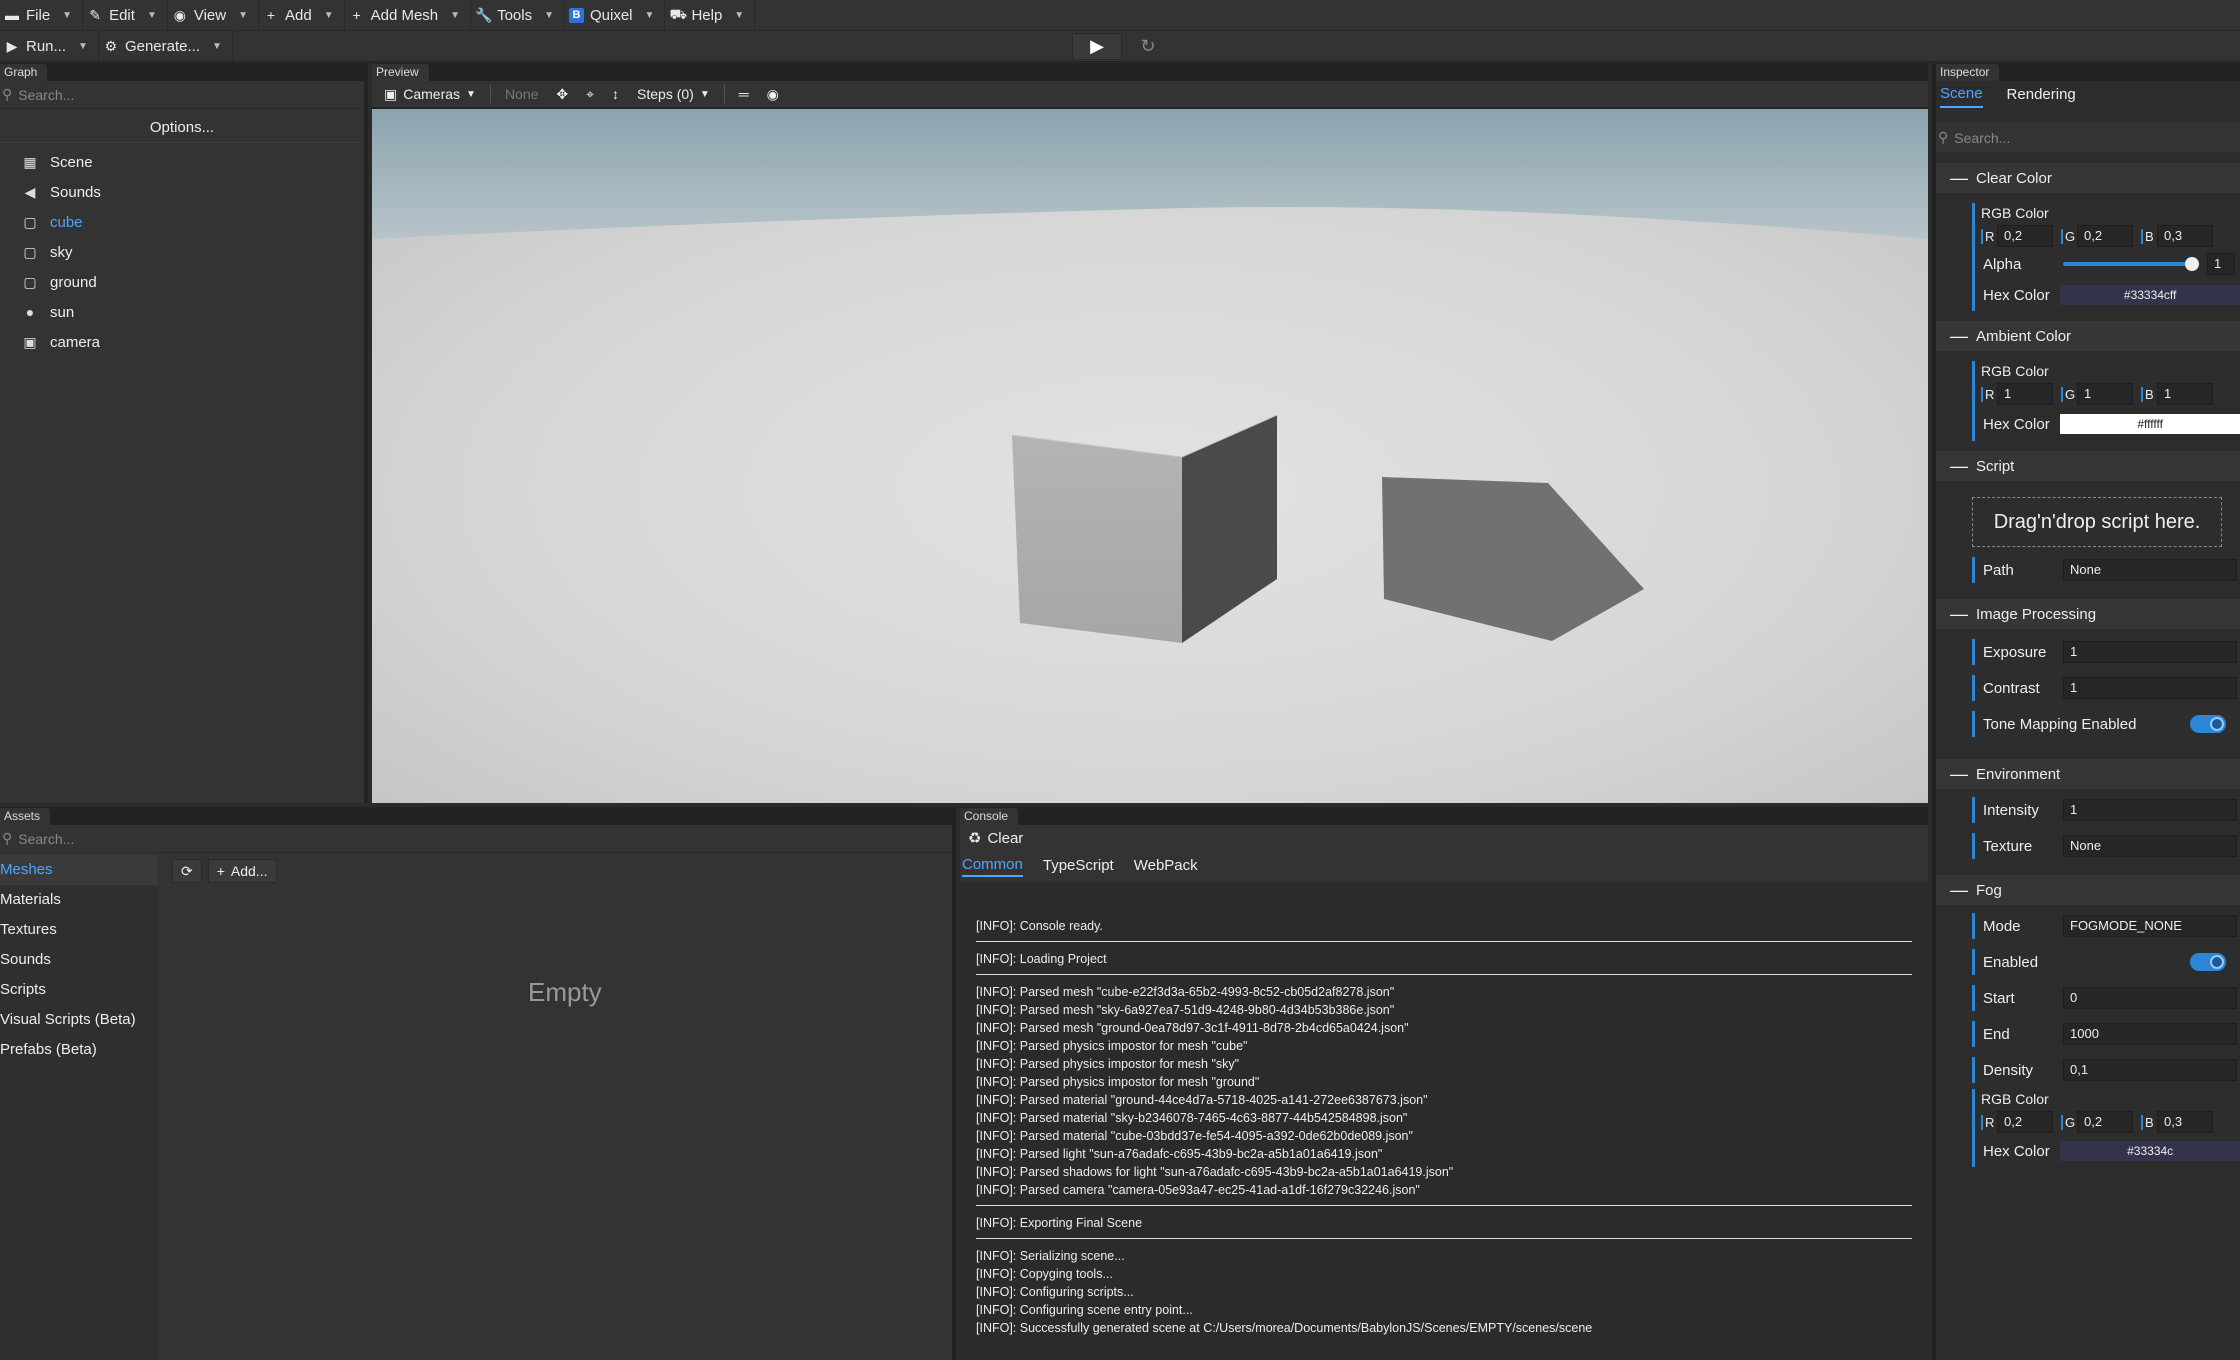 The image size is (2240, 1360). Describe the element at coordinates (2150, 652) in the screenshot. I see `exposure-input: 1` at that location.